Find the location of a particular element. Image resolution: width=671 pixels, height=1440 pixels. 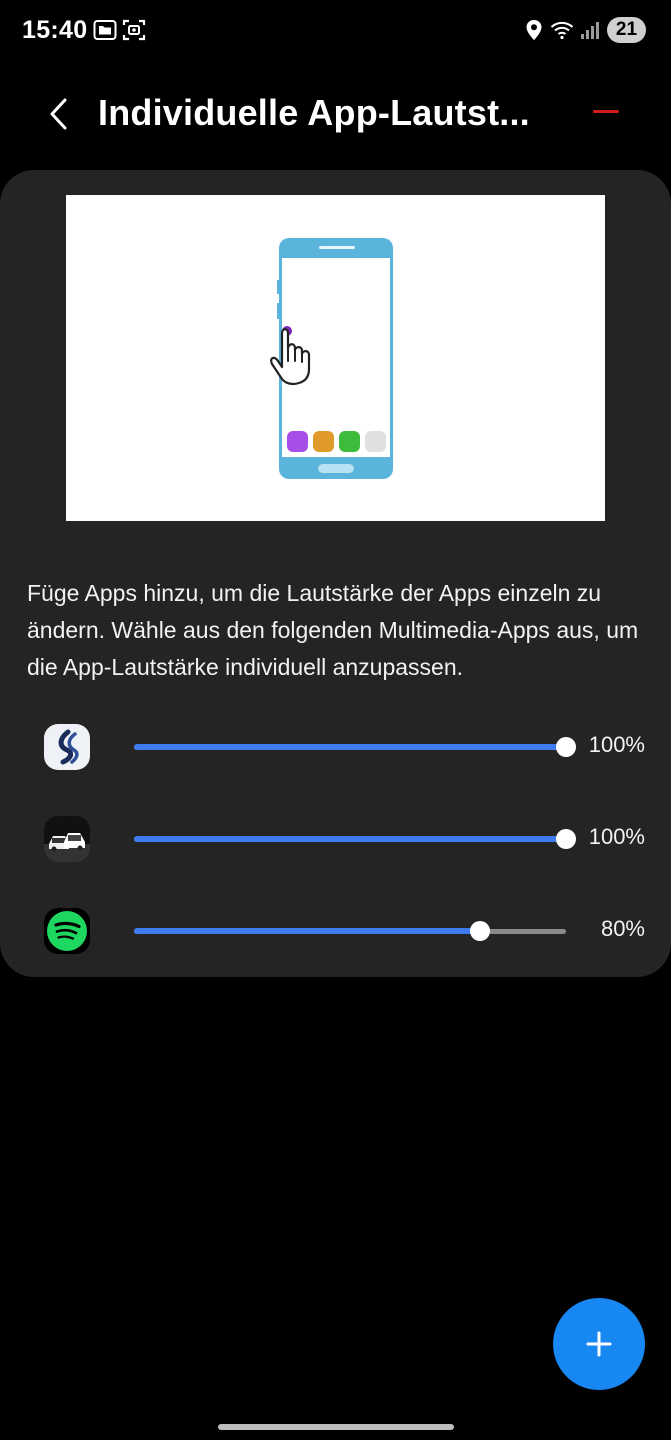

app-volume-row: 80% is located at coordinates (335, 932).